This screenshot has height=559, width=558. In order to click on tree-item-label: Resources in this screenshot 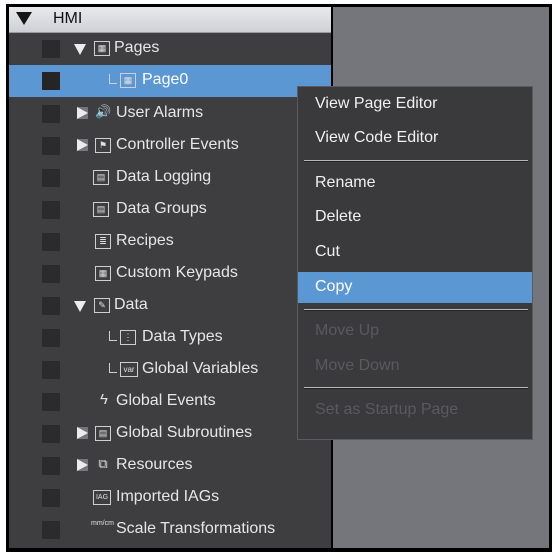, I will do `click(154, 464)`.